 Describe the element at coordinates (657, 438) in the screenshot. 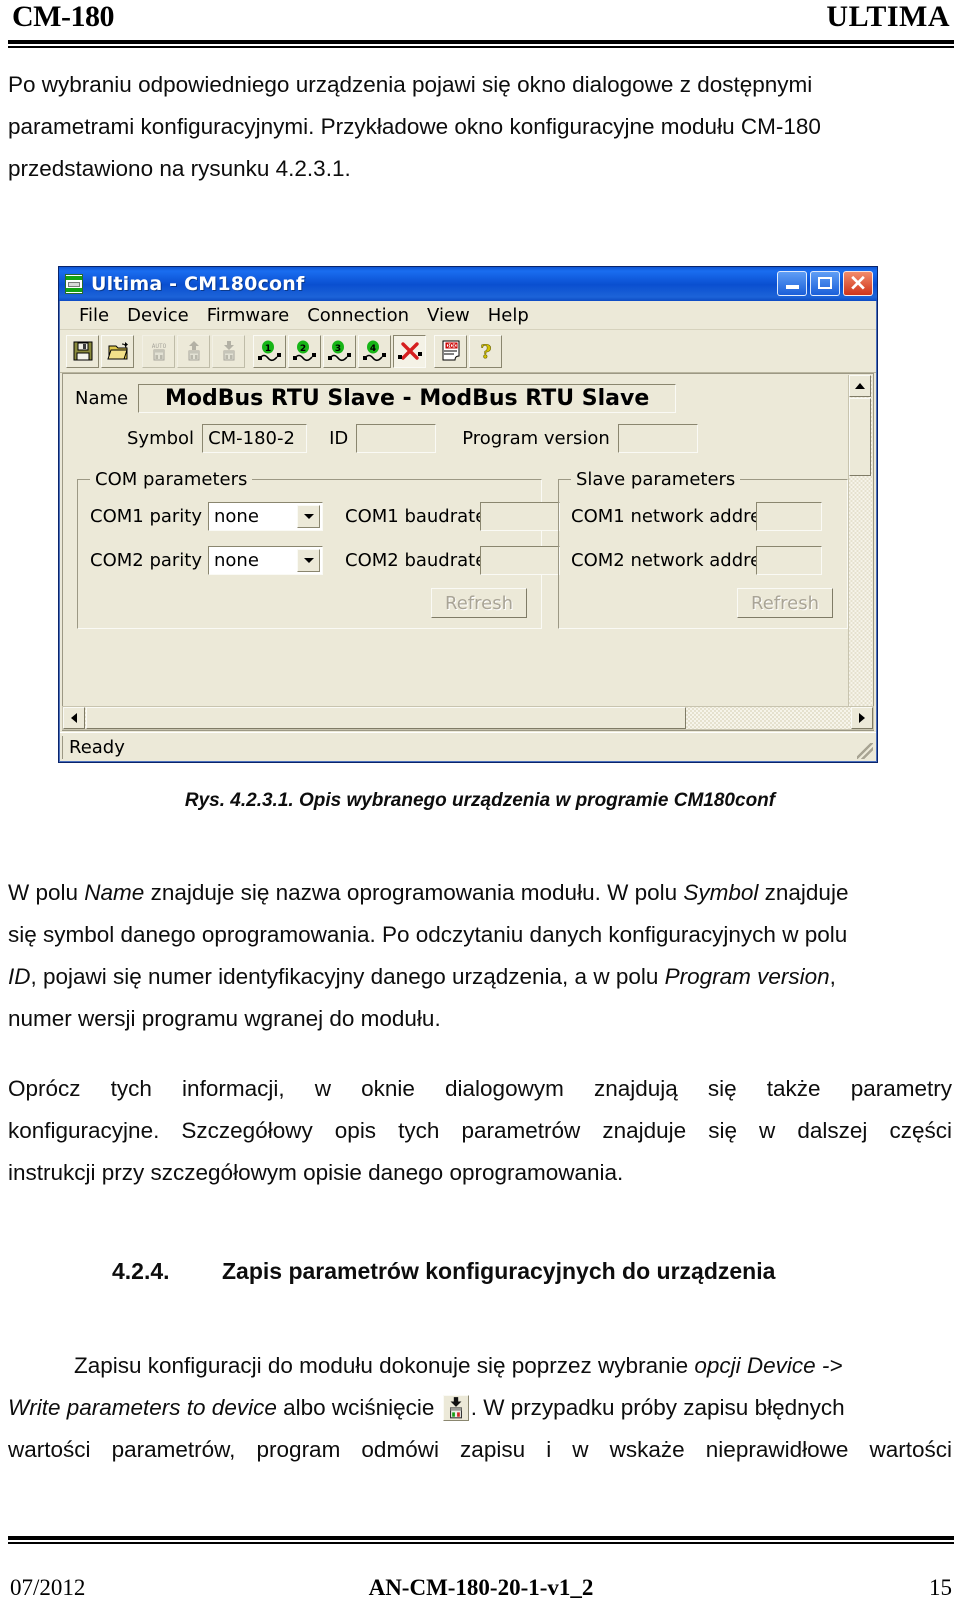

I see `program-version-field` at that location.